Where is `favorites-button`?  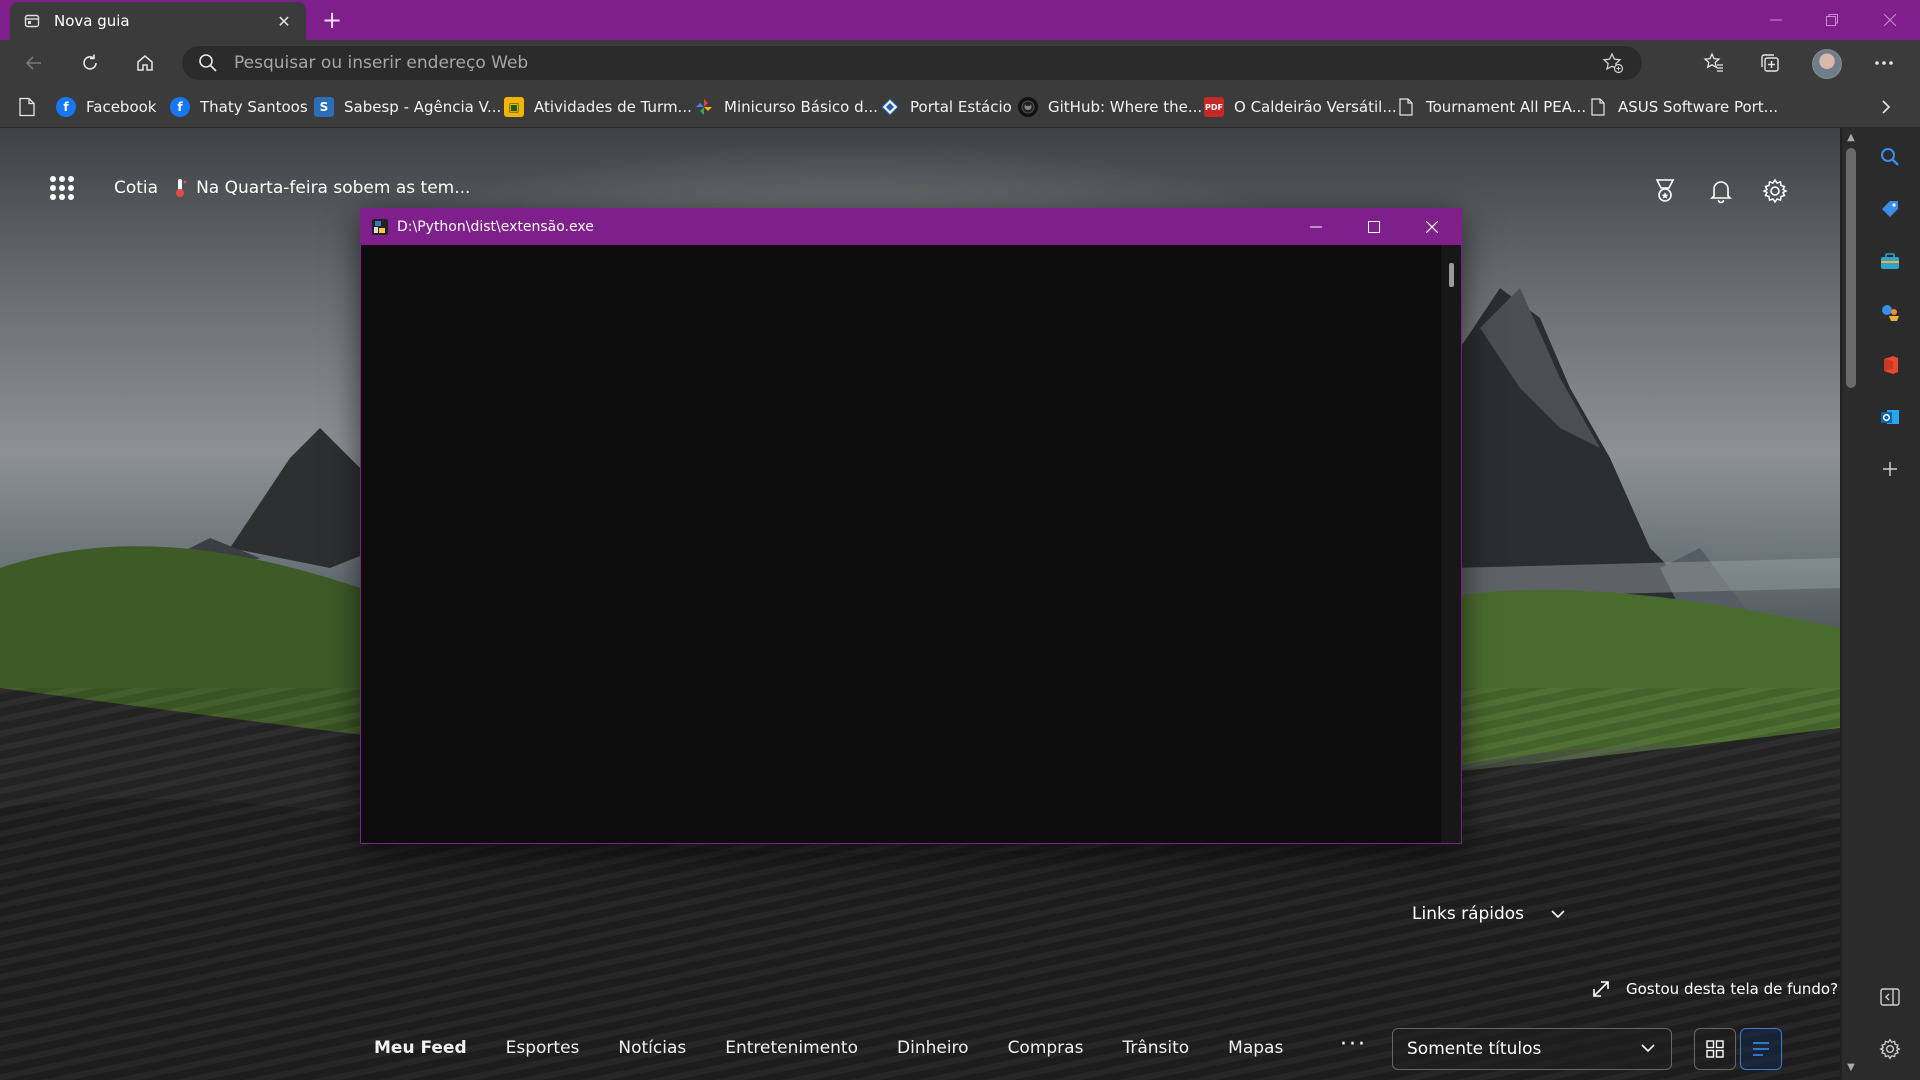 favorites-button is located at coordinates (1714, 63).